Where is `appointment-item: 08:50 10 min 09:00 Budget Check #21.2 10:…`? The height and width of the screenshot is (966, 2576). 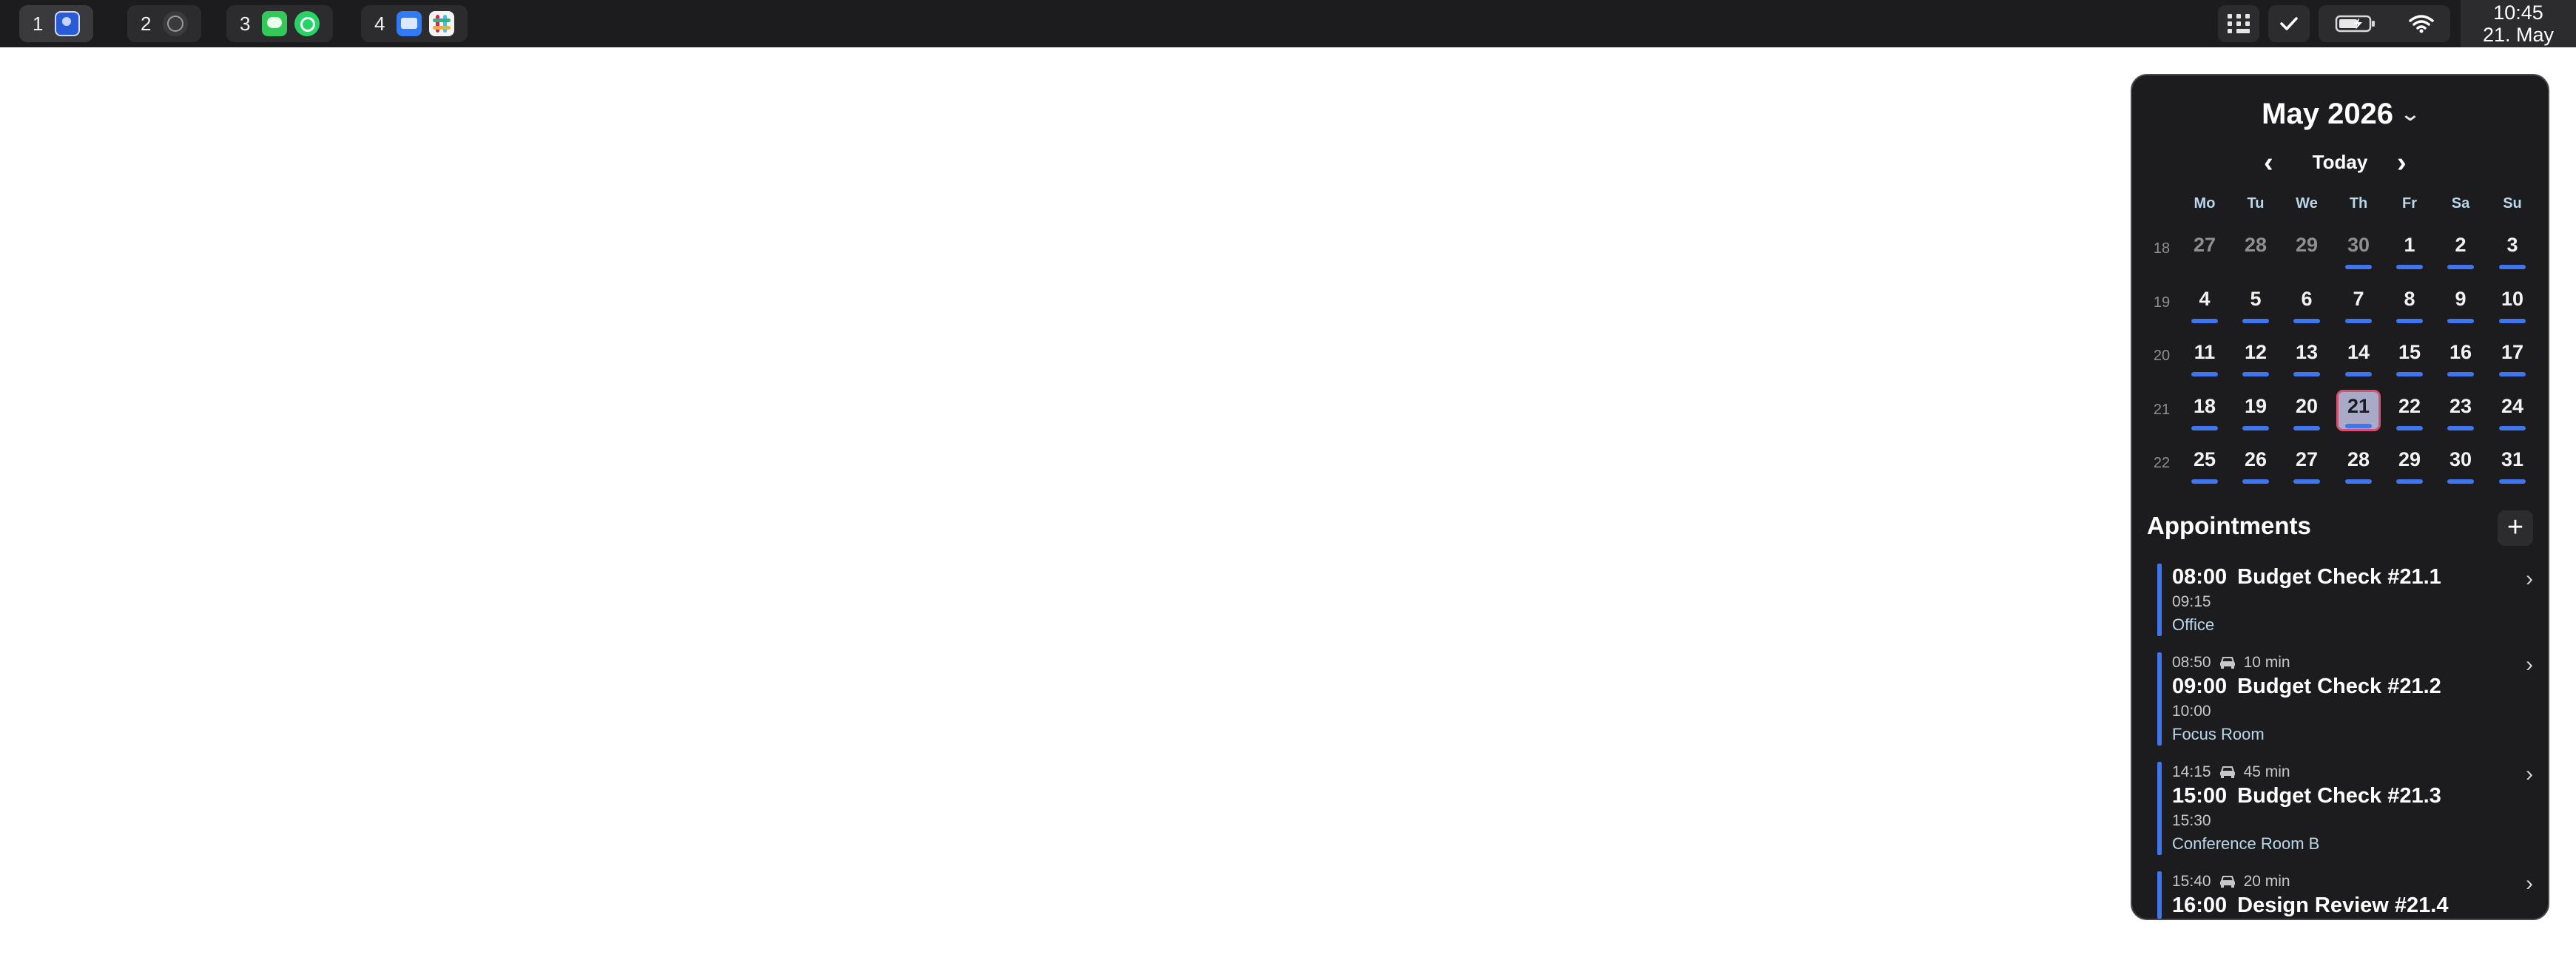 appointment-item: 08:50 10 min 09:00 Budget Check #21.2 10:… is located at coordinates (2346, 699).